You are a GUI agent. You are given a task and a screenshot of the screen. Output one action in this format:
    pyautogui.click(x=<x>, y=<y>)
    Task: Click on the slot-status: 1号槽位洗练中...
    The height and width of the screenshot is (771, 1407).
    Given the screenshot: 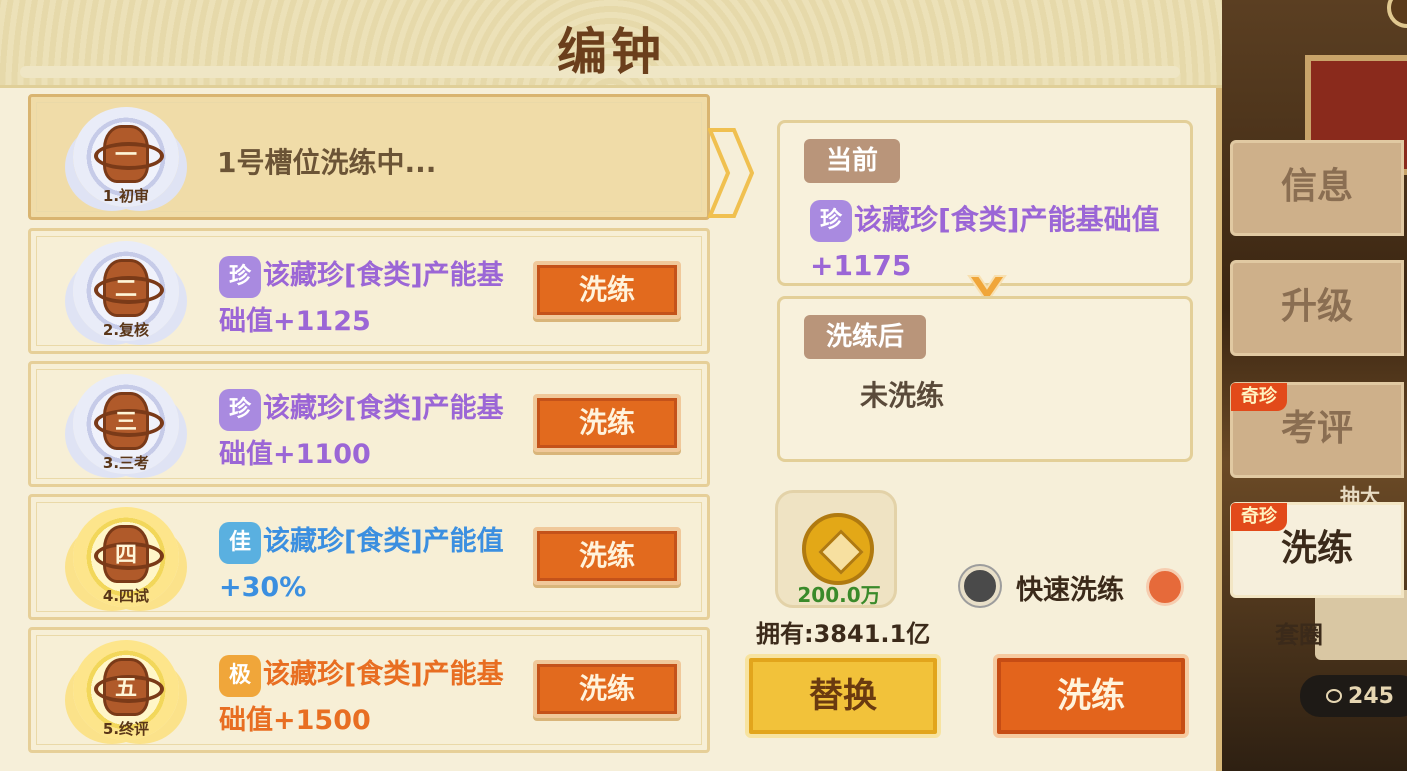 What is the action you would take?
    pyautogui.click(x=327, y=162)
    